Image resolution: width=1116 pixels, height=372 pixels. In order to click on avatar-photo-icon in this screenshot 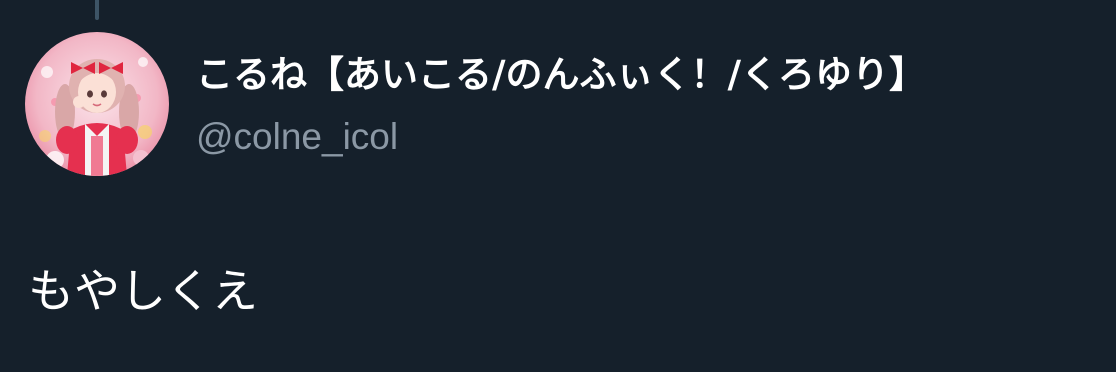, I will do `click(97, 104)`.